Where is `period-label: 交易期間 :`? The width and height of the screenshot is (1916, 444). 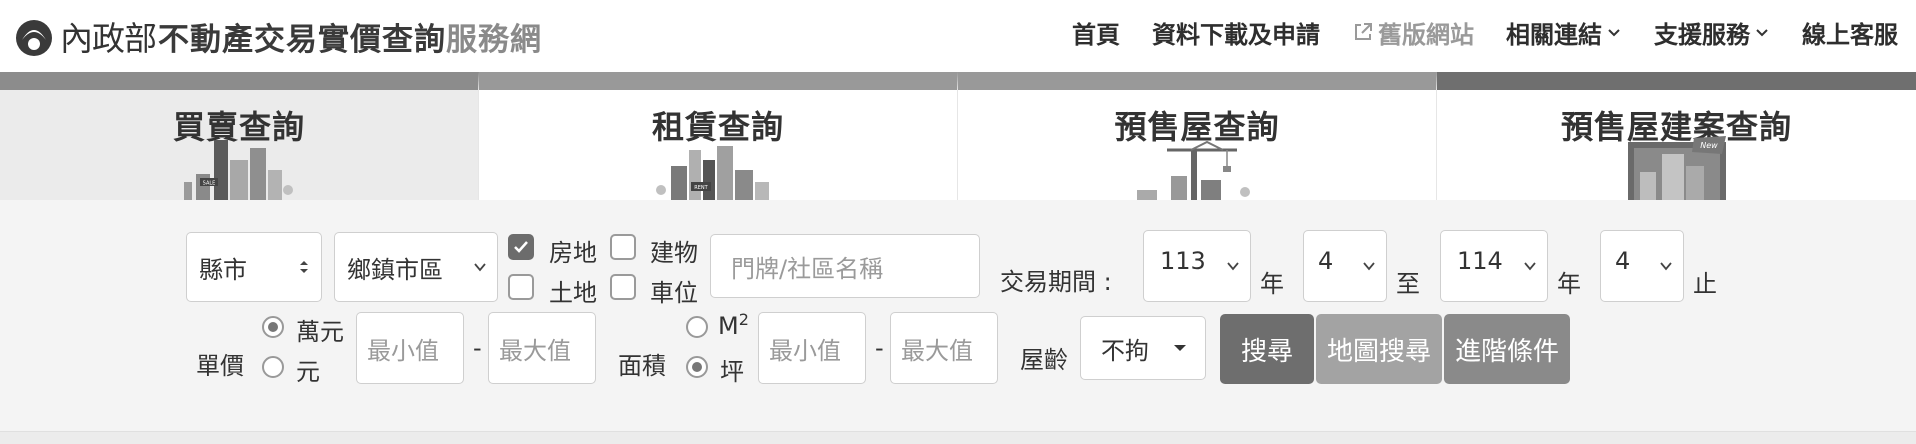
period-label: 交易期間 : is located at coordinates (1056, 279).